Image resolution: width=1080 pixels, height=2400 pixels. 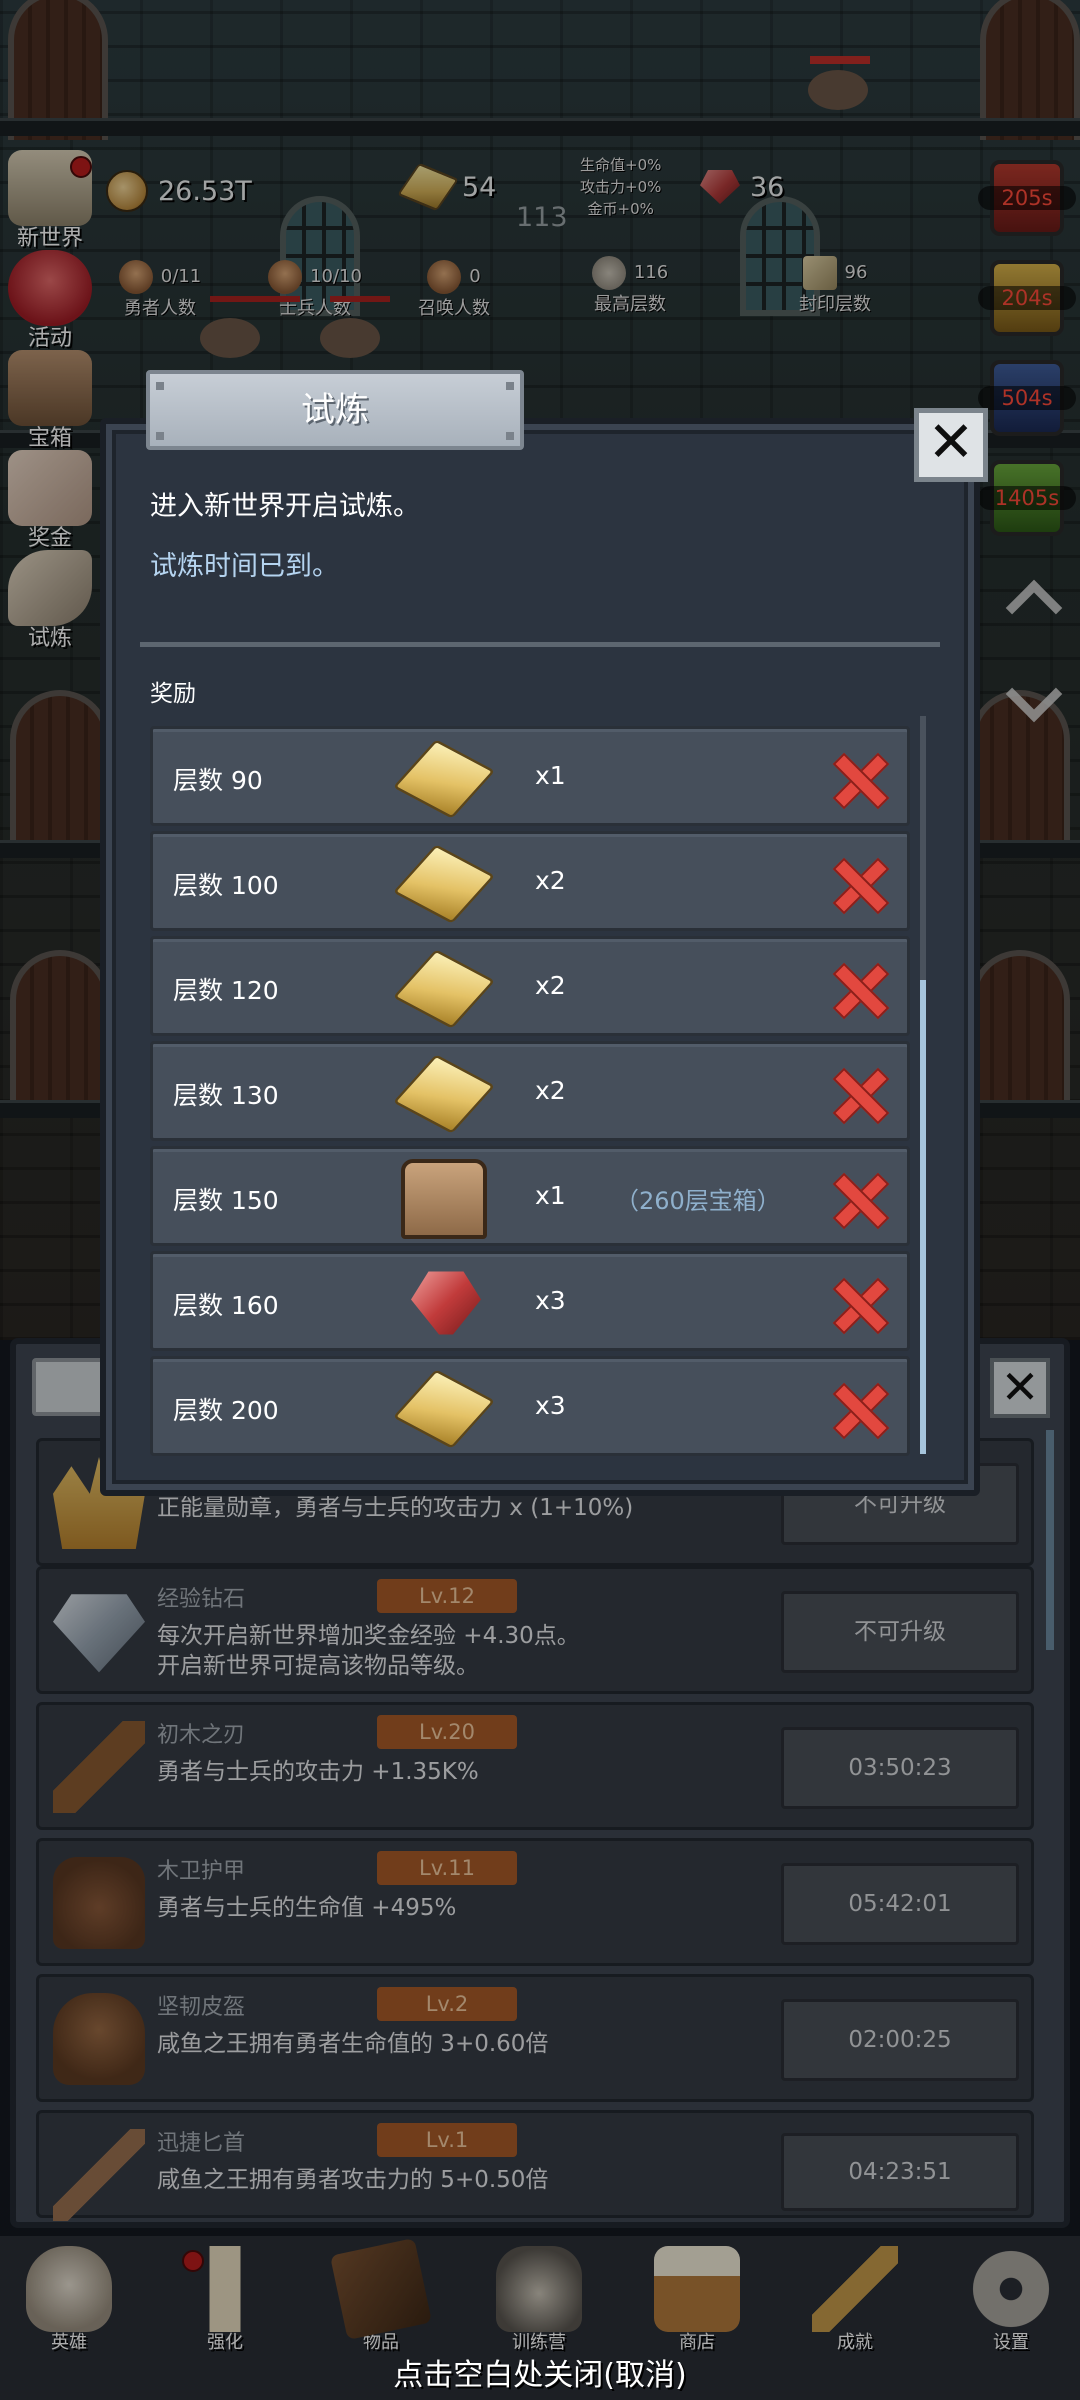 What do you see at coordinates (530, 1301) in the screenshot?
I see `reward-row: 层数 160 x3` at bounding box center [530, 1301].